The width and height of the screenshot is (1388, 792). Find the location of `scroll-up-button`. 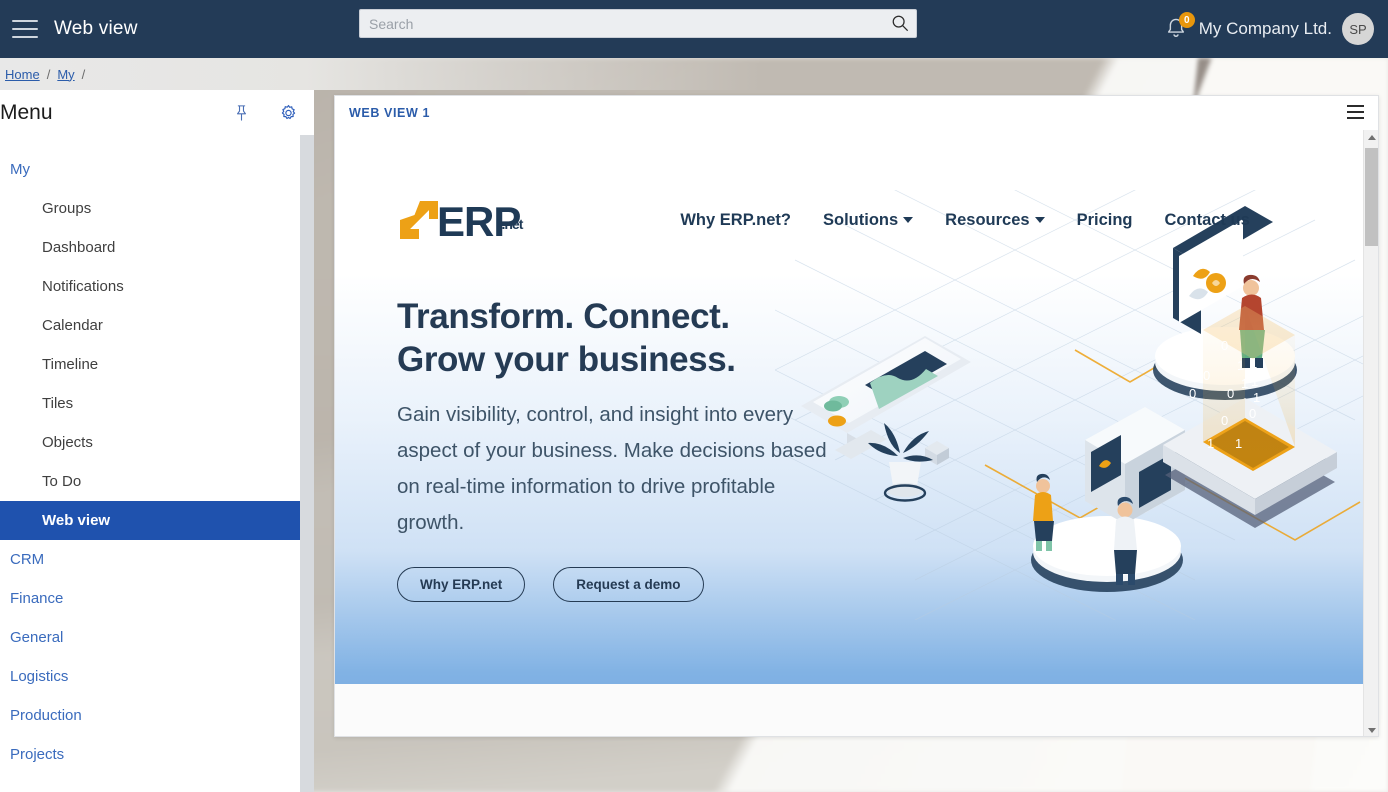

scroll-up-button is located at coordinates (1371, 137).